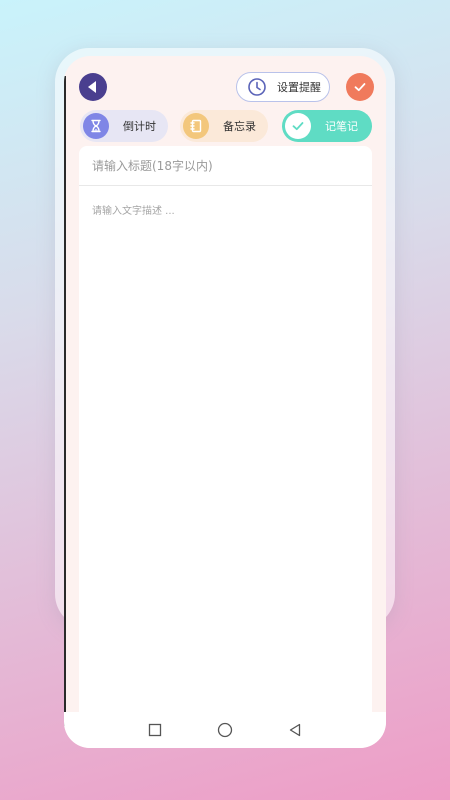  I want to click on set-reminder-button: 设置提醒, so click(283, 87).